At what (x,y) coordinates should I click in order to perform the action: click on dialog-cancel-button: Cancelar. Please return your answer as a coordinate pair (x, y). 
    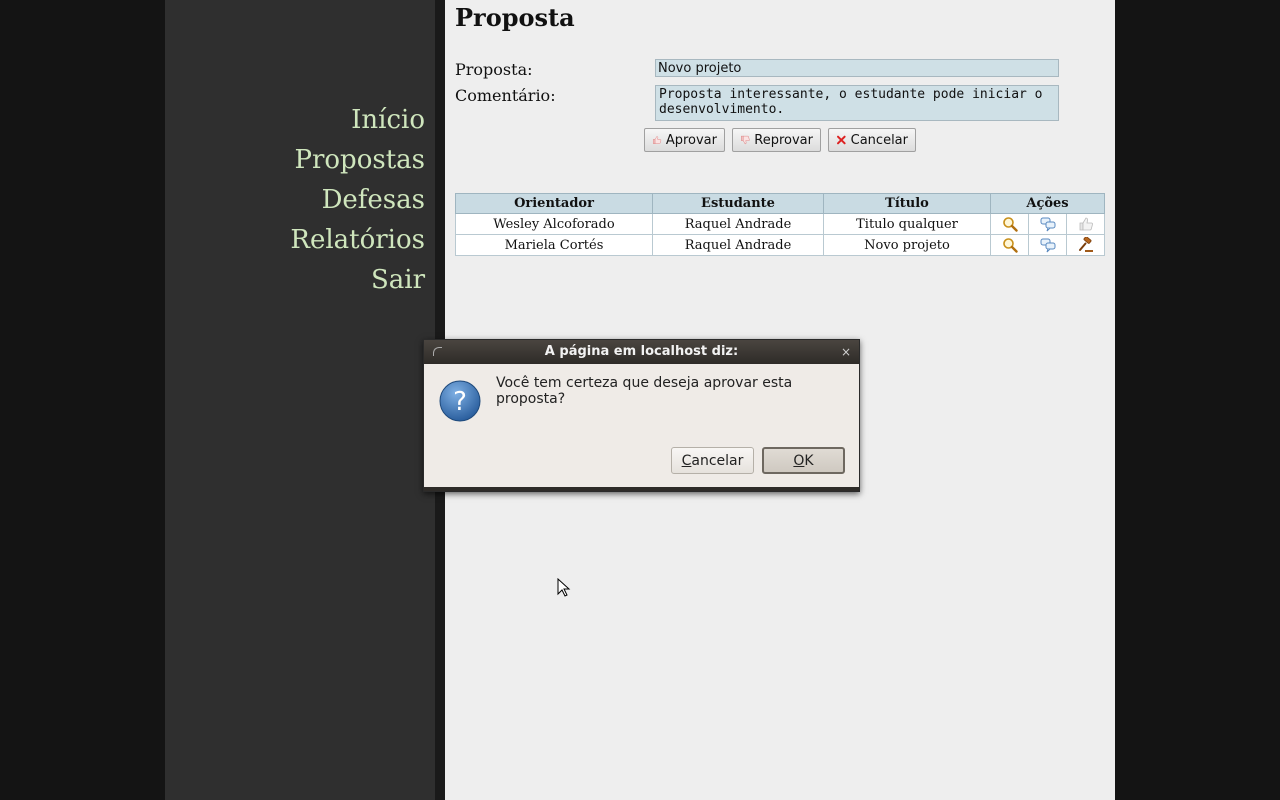
    Looking at the image, I should click on (712, 460).